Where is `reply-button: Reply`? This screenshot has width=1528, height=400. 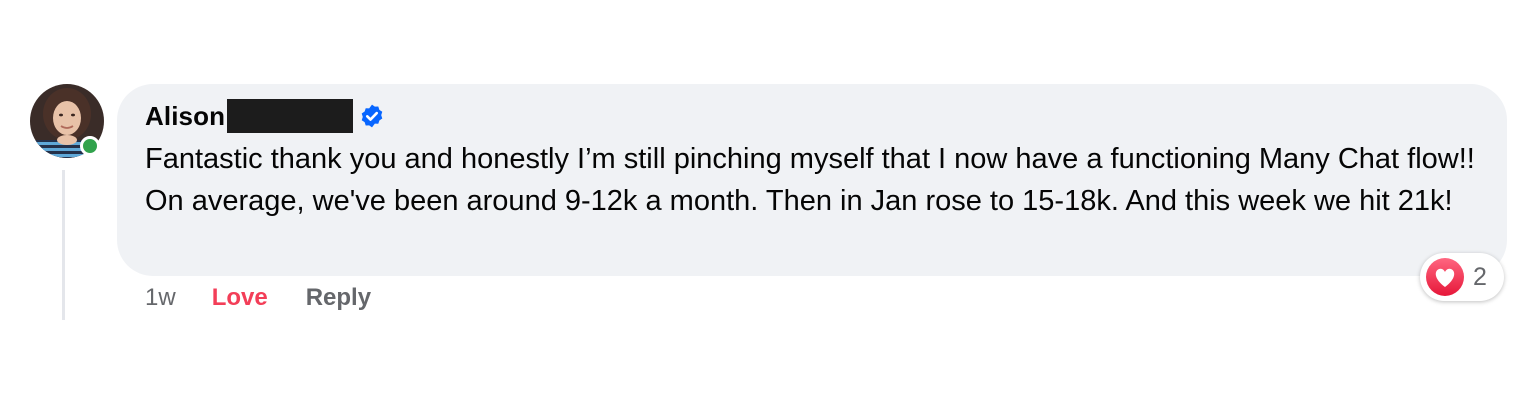 reply-button: Reply is located at coordinates (338, 298).